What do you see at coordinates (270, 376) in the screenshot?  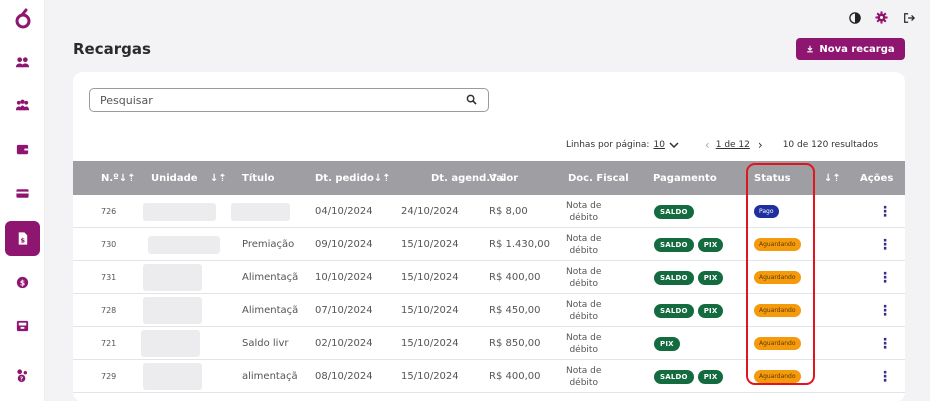 I see `row-title: alimentaçã` at bounding box center [270, 376].